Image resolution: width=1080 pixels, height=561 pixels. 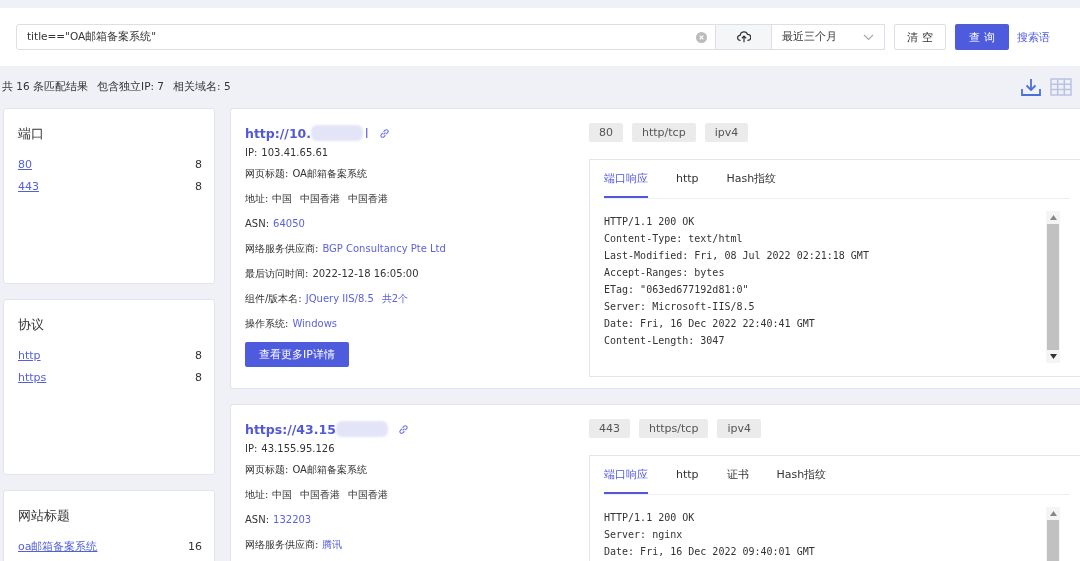 I want to click on field-link: 132203, so click(x=292, y=519).